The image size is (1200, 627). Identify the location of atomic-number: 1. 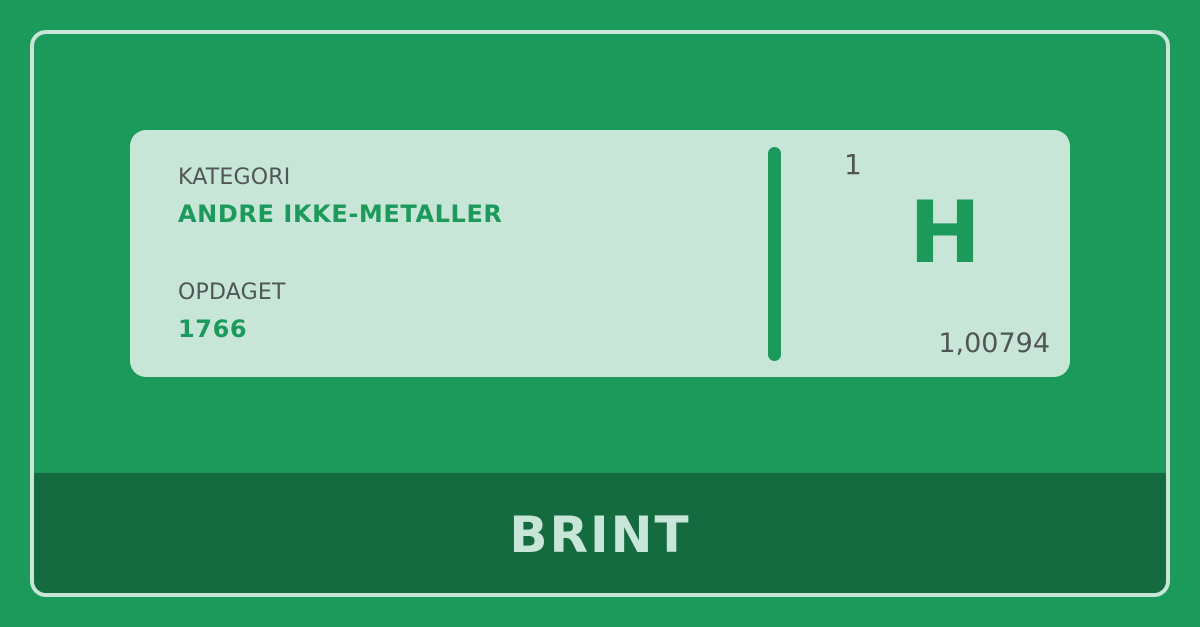
(853, 164).